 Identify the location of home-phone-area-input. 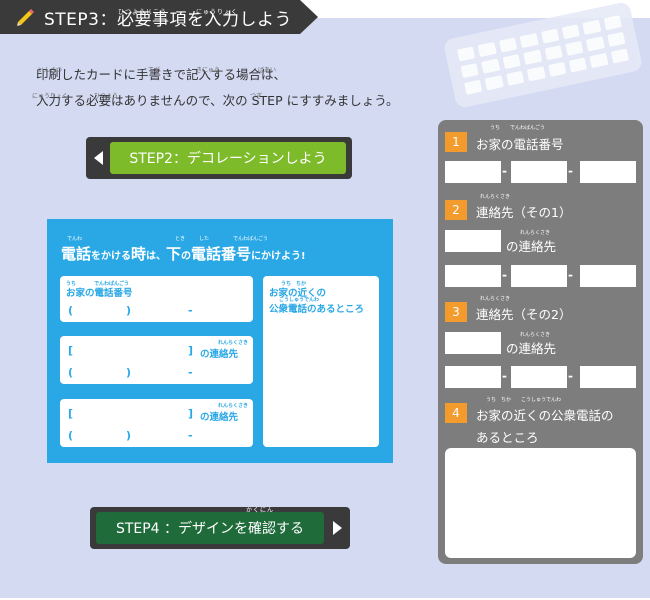
(473, 172).